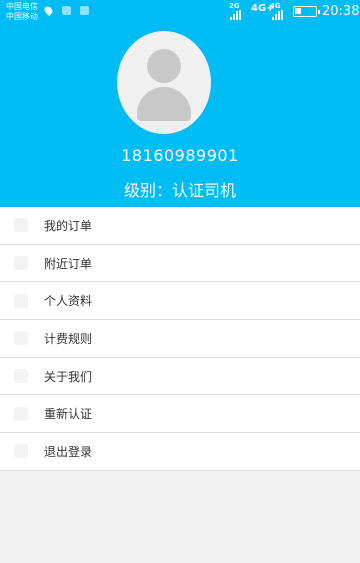 The image size is (360, 563). What do you see at coordinates (180, 414) in the screenshot?
I see `menu-item-reauthenticate: 重新认证` at bounding box center [180, 414].